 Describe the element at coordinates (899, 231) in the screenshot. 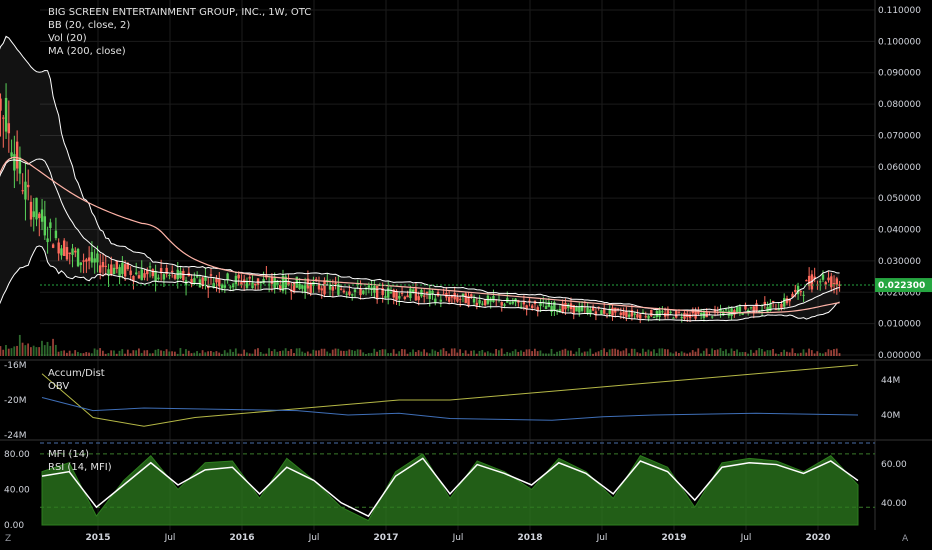

I see `price-tick-label: 0.040000` at that location.